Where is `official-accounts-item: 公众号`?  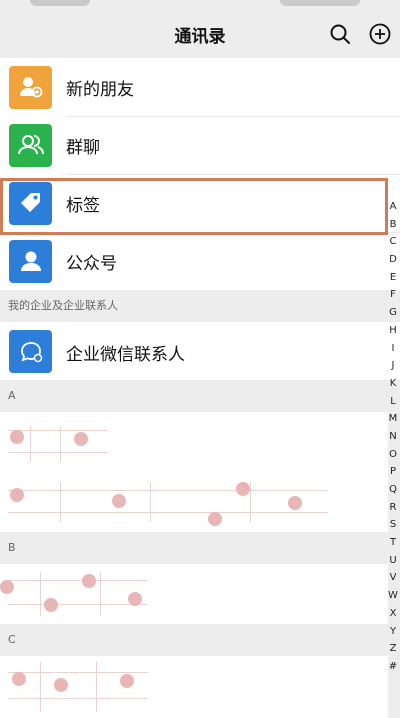 official-accounts-item: 公众号 is located at coordinates (200, 261).